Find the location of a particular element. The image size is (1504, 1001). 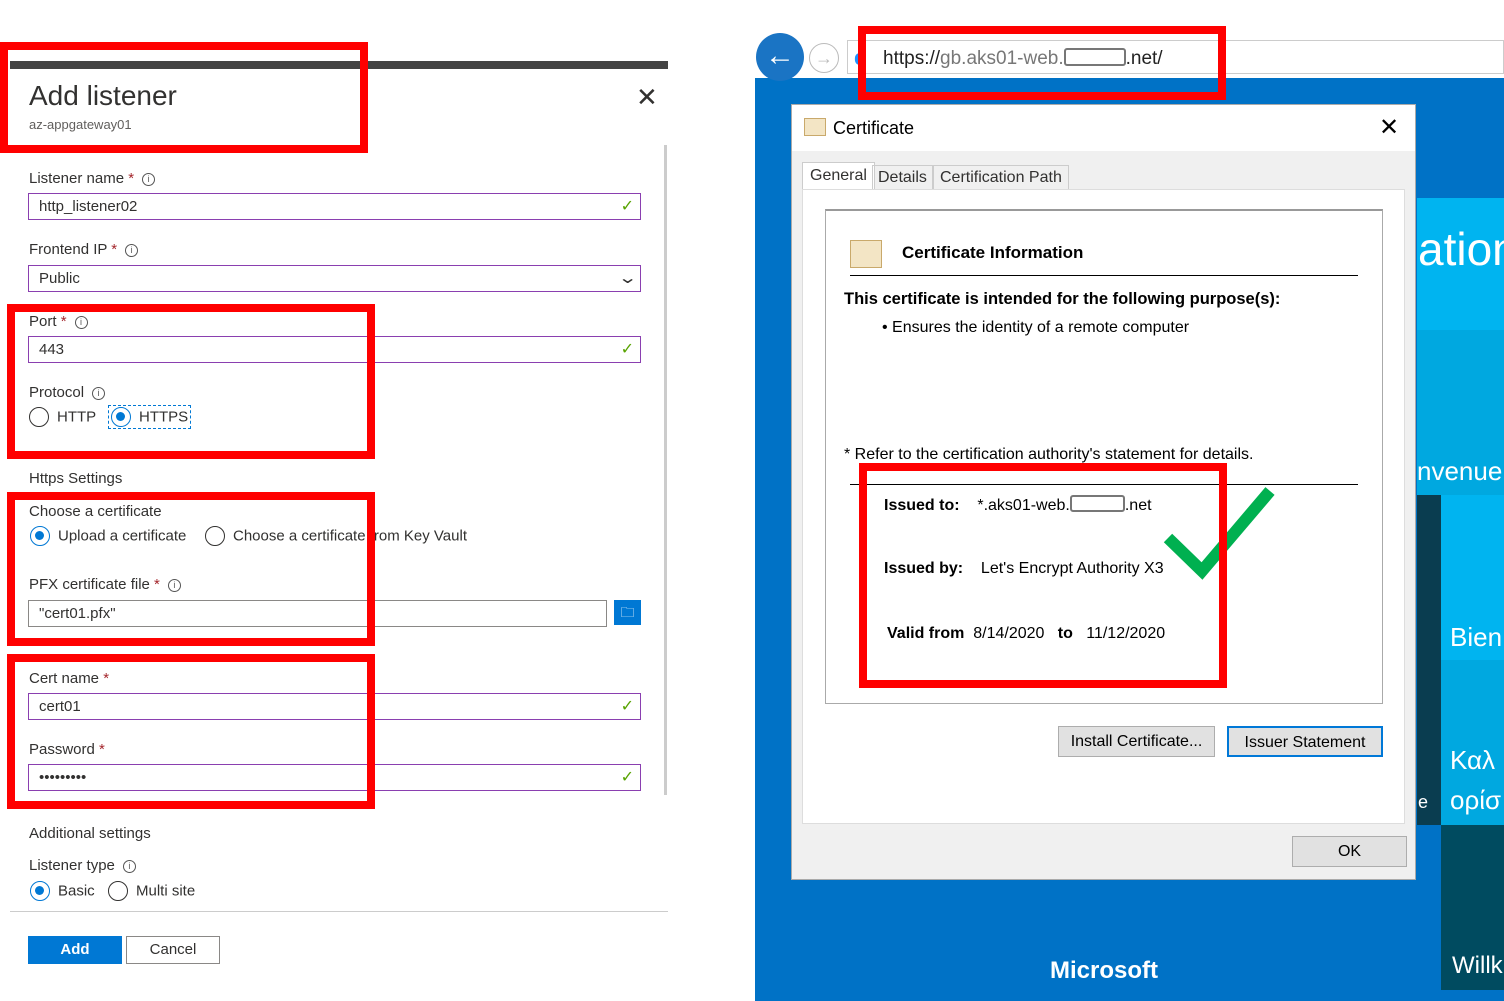

tab-details: Details is located at coordinates (902, 177).